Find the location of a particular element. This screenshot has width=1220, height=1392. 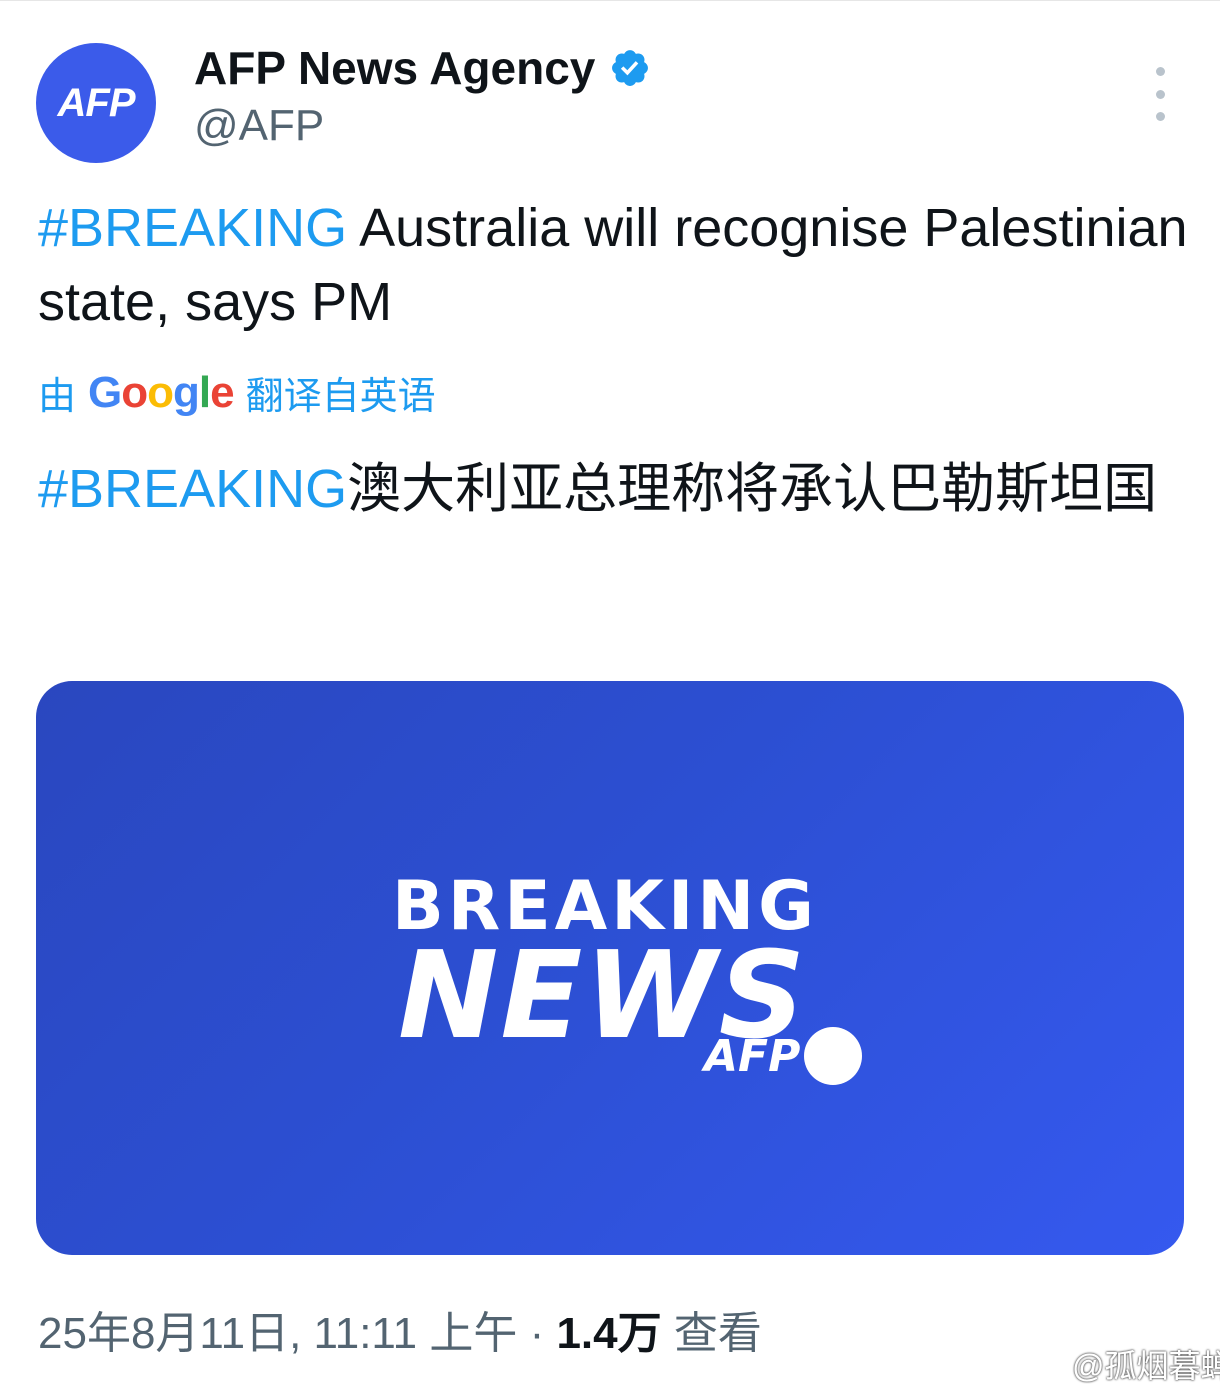

translated-hashtag-link: #BREAKING is located at coordinates (192, 489).